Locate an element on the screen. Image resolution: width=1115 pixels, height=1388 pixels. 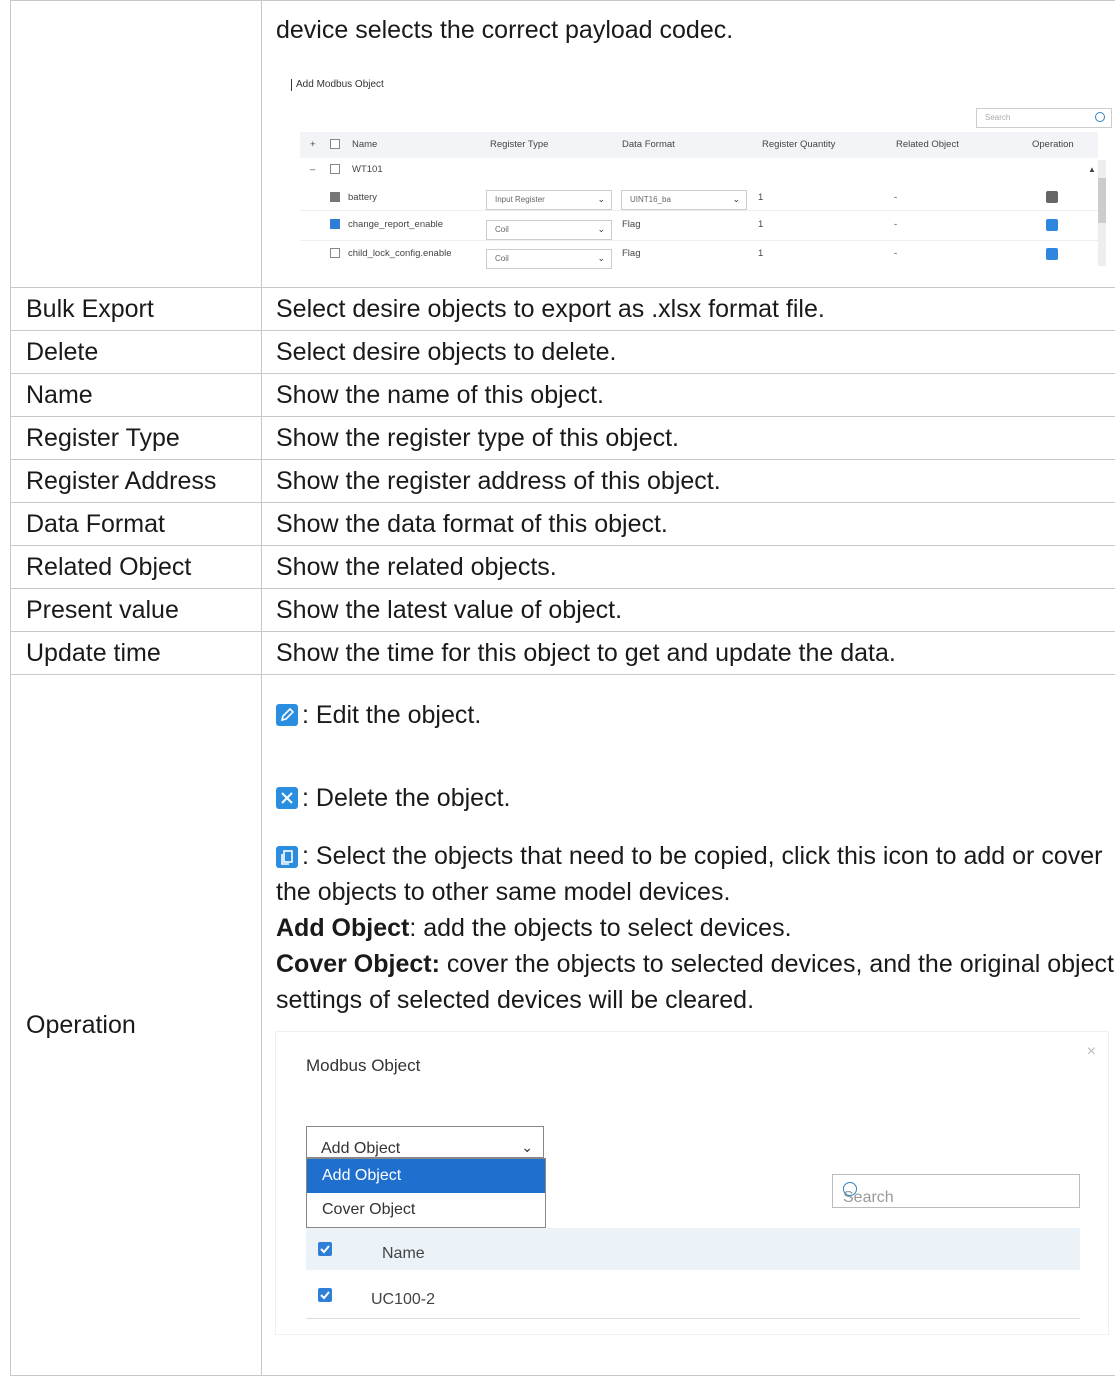
column-data-format: Data Format is located at coordinates (648, 144).